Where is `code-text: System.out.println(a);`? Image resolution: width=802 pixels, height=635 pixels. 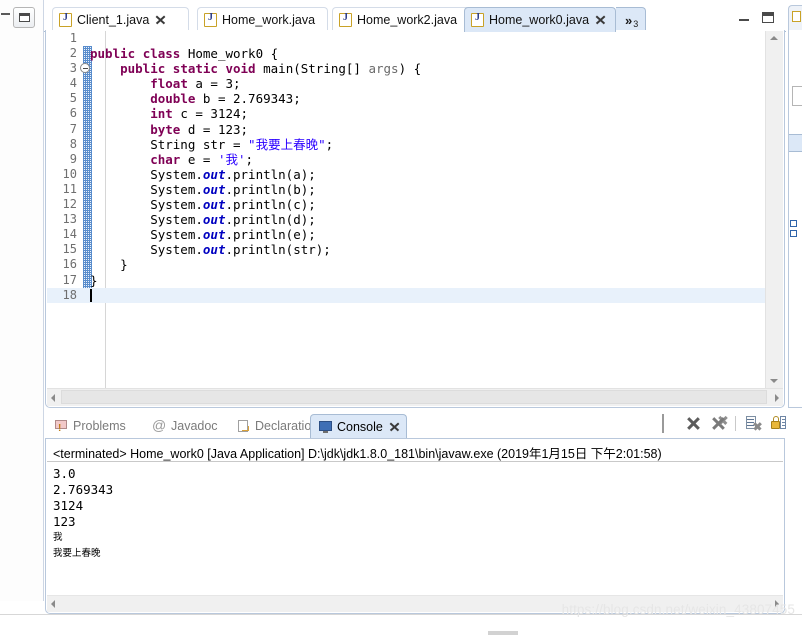
code-text: System.out.println(a); is located at coordinates (203, 174).